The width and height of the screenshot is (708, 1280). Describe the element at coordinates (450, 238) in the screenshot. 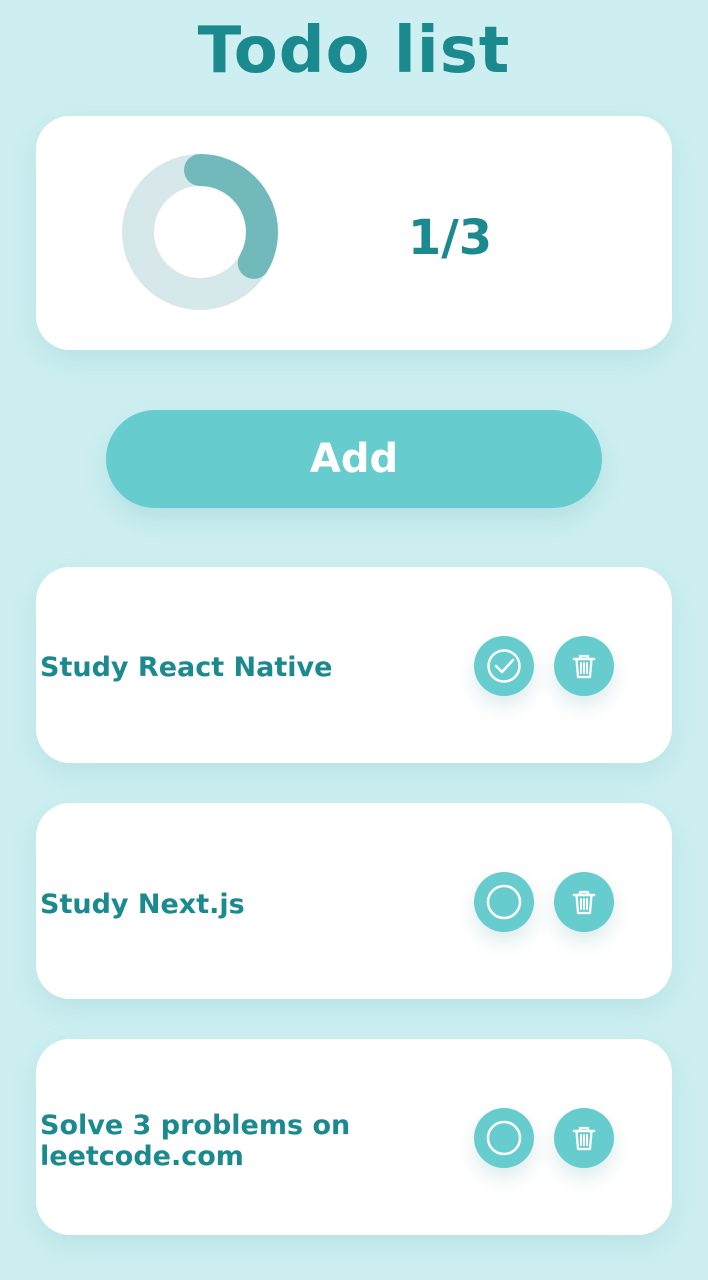

I see `progress-count: 1/3` at that location.